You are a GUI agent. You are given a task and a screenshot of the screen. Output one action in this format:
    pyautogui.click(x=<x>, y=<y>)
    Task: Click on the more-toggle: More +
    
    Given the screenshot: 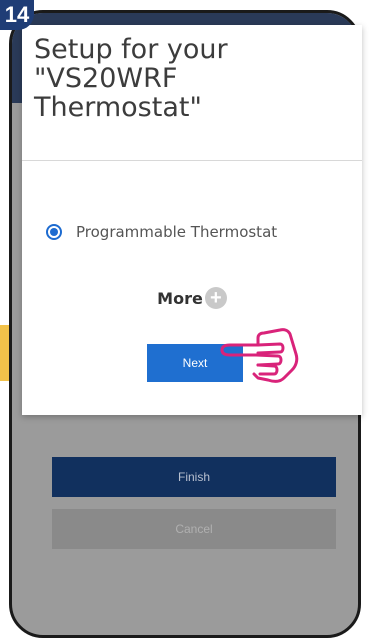 What is the action you would take?
    pyautogui.click(x=192, y=298)
    